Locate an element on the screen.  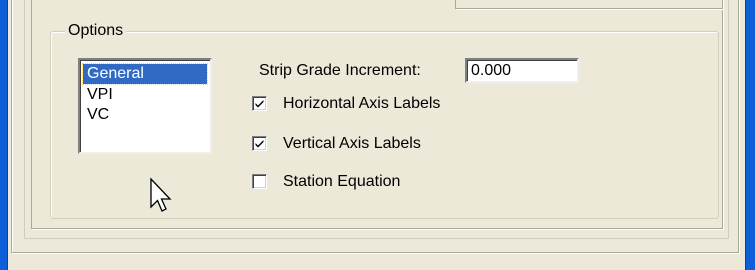
station-equation-label: Station Equation is located at coordinates (341, 182).